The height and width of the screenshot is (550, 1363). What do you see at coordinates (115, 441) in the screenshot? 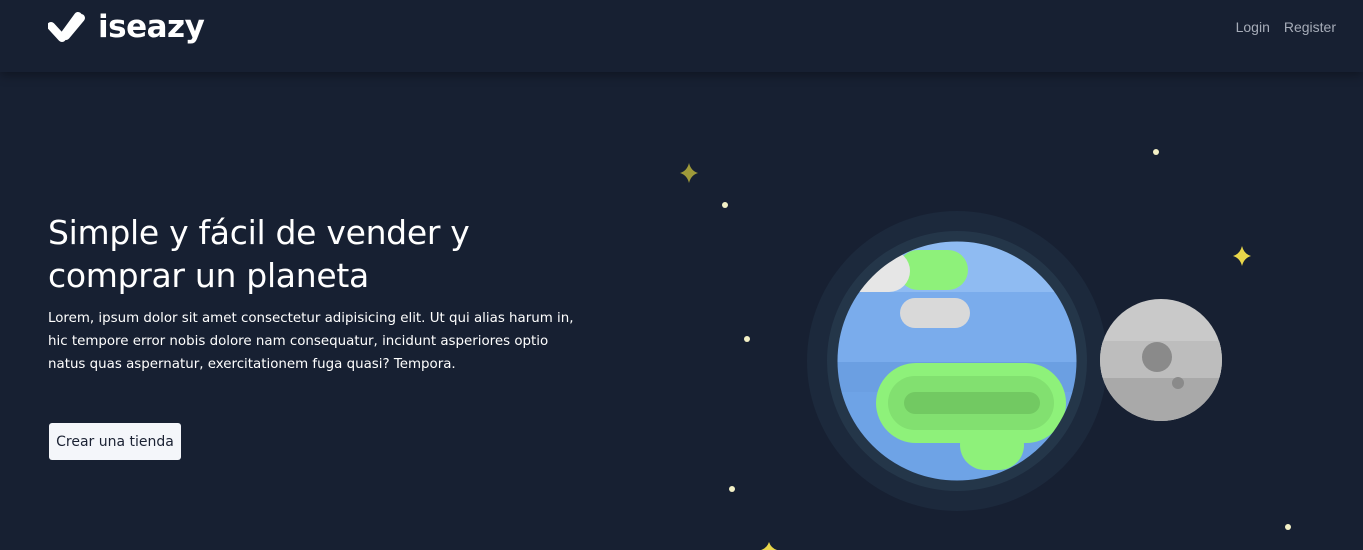
I see `create-store-button: Crear una tienda` at bounding box center [115, 441].